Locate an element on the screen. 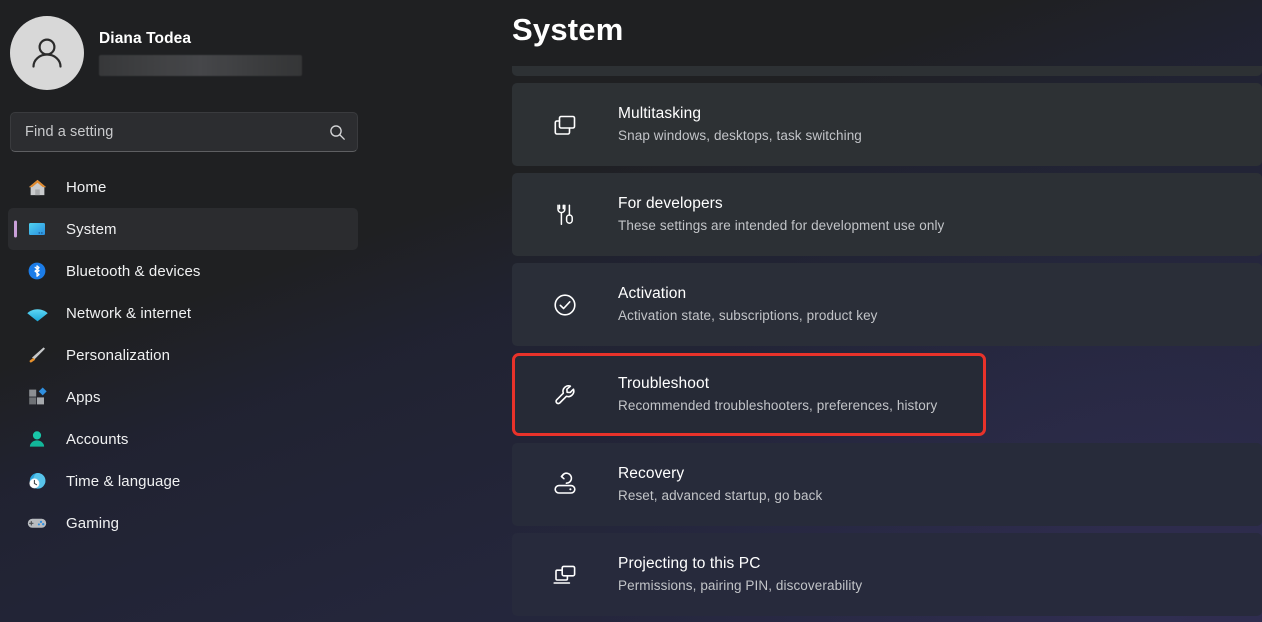  sidebar-item-label: Apps is located at coordinates (83, 397).